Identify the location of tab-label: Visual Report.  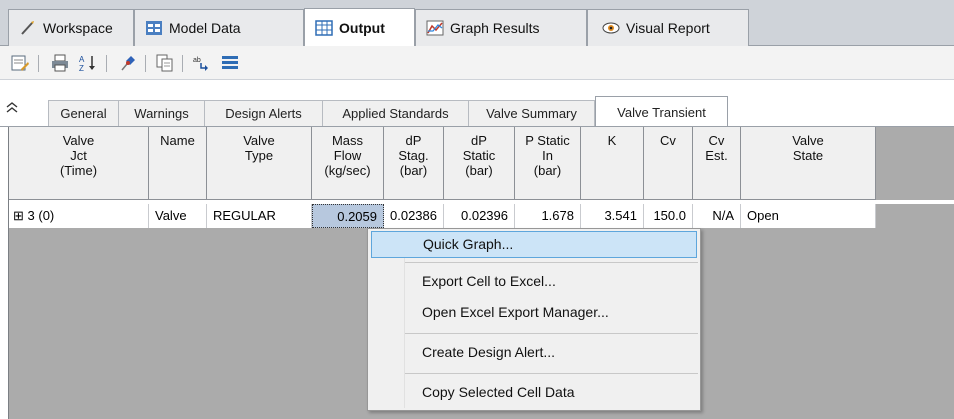
(668, 28).